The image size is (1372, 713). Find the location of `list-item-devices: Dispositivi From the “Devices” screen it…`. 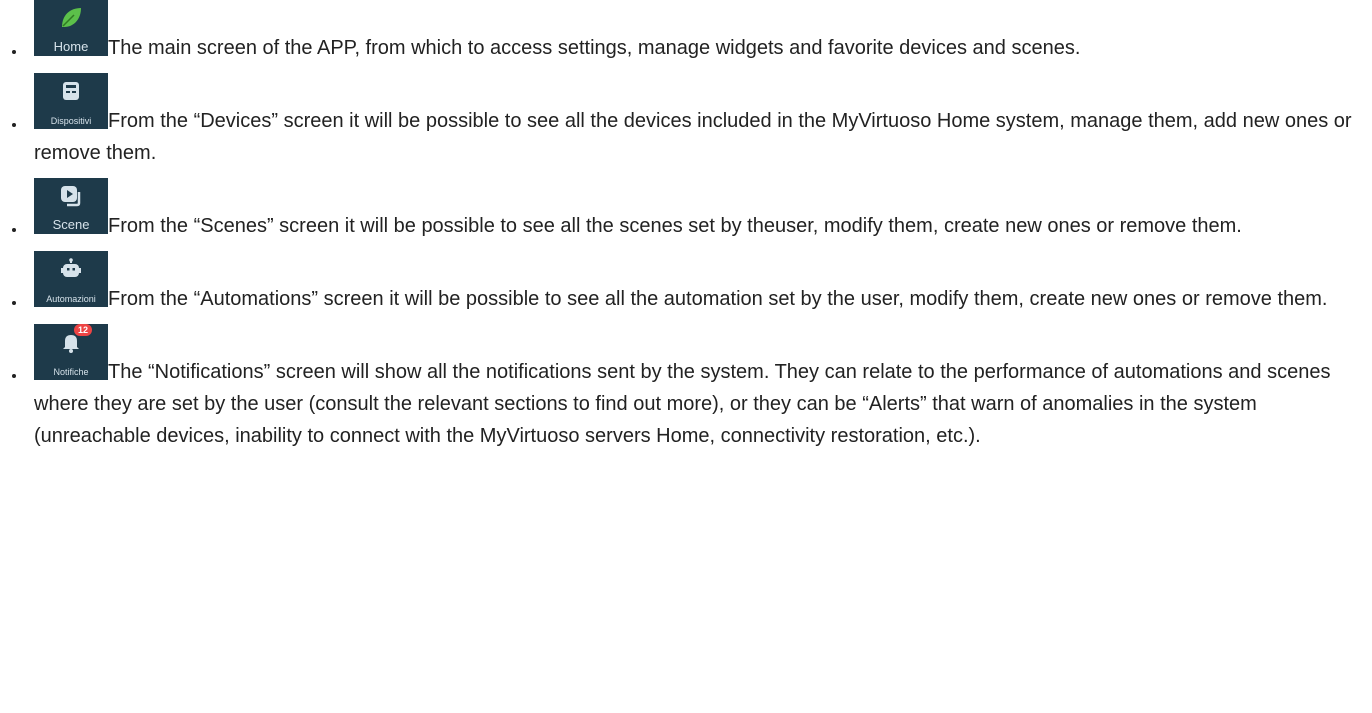

list-item-devices: Dispositivi From the “Devices” screen it… is located at coordinates (686, 121).